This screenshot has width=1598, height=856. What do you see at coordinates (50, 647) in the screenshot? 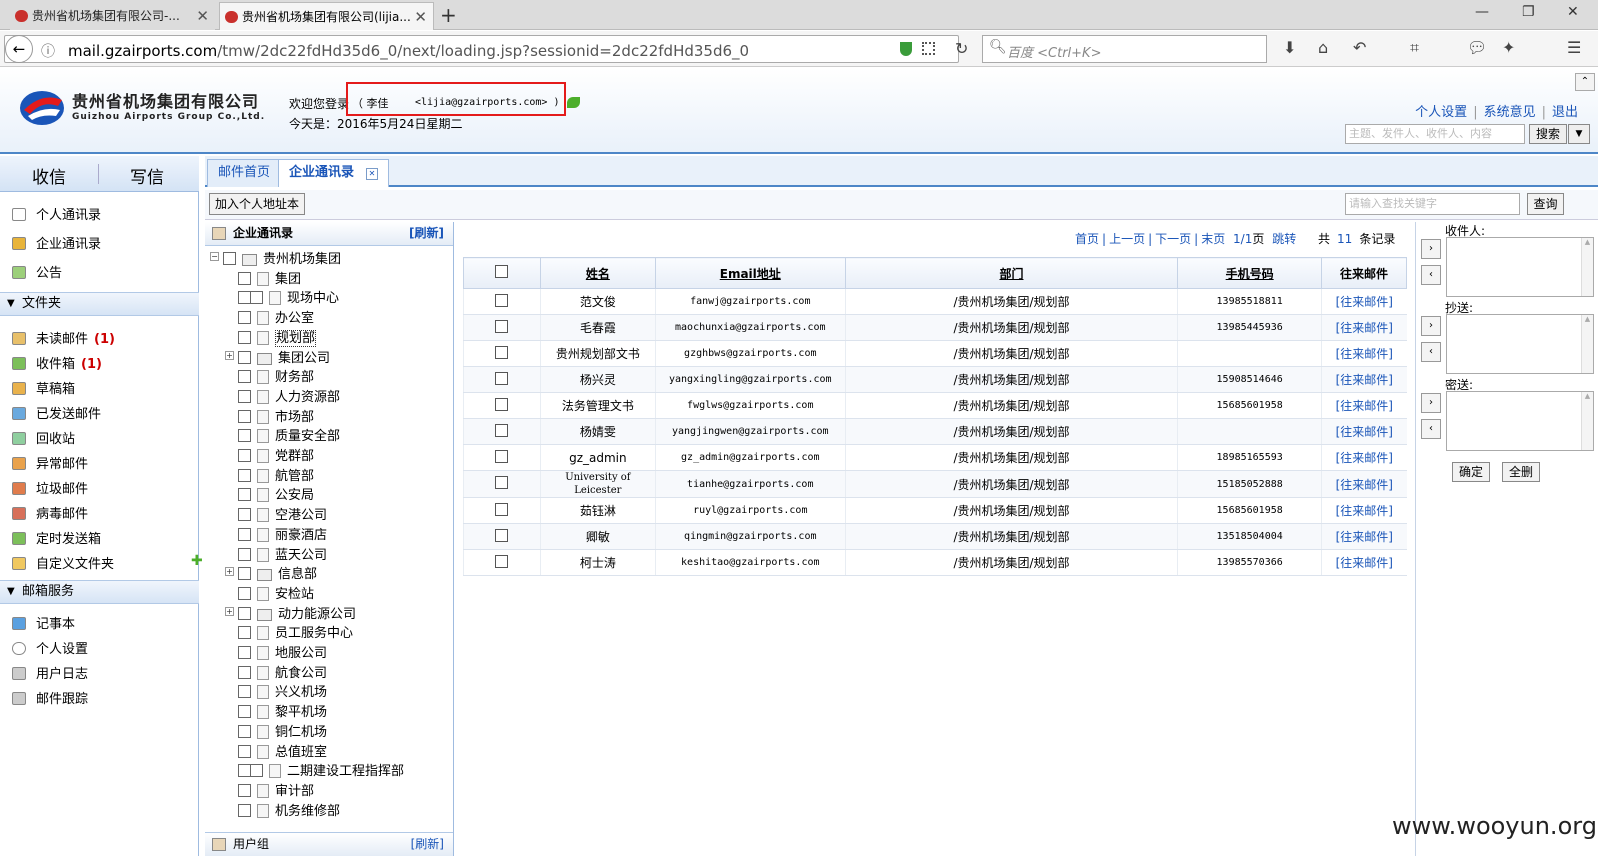
I see `service-settings: 个人设置` at bounding box center [50, 647].